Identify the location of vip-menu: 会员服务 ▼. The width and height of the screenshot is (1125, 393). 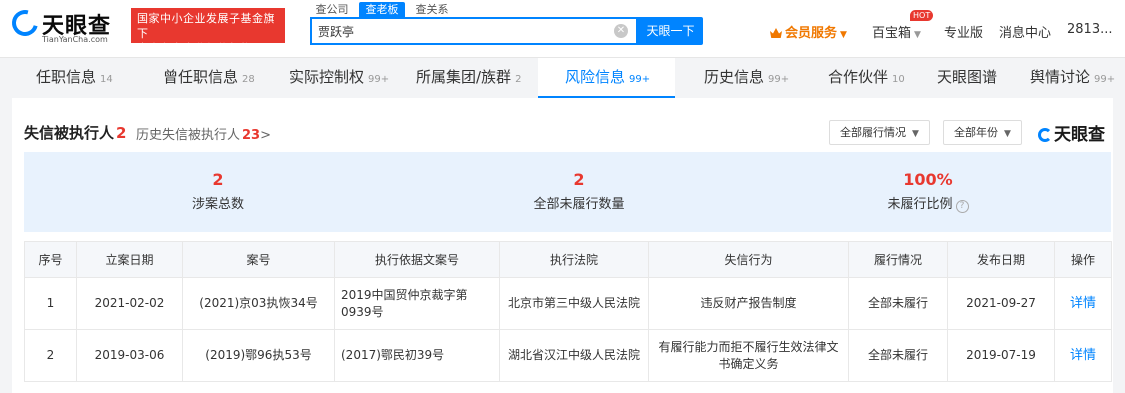
(808, 31).